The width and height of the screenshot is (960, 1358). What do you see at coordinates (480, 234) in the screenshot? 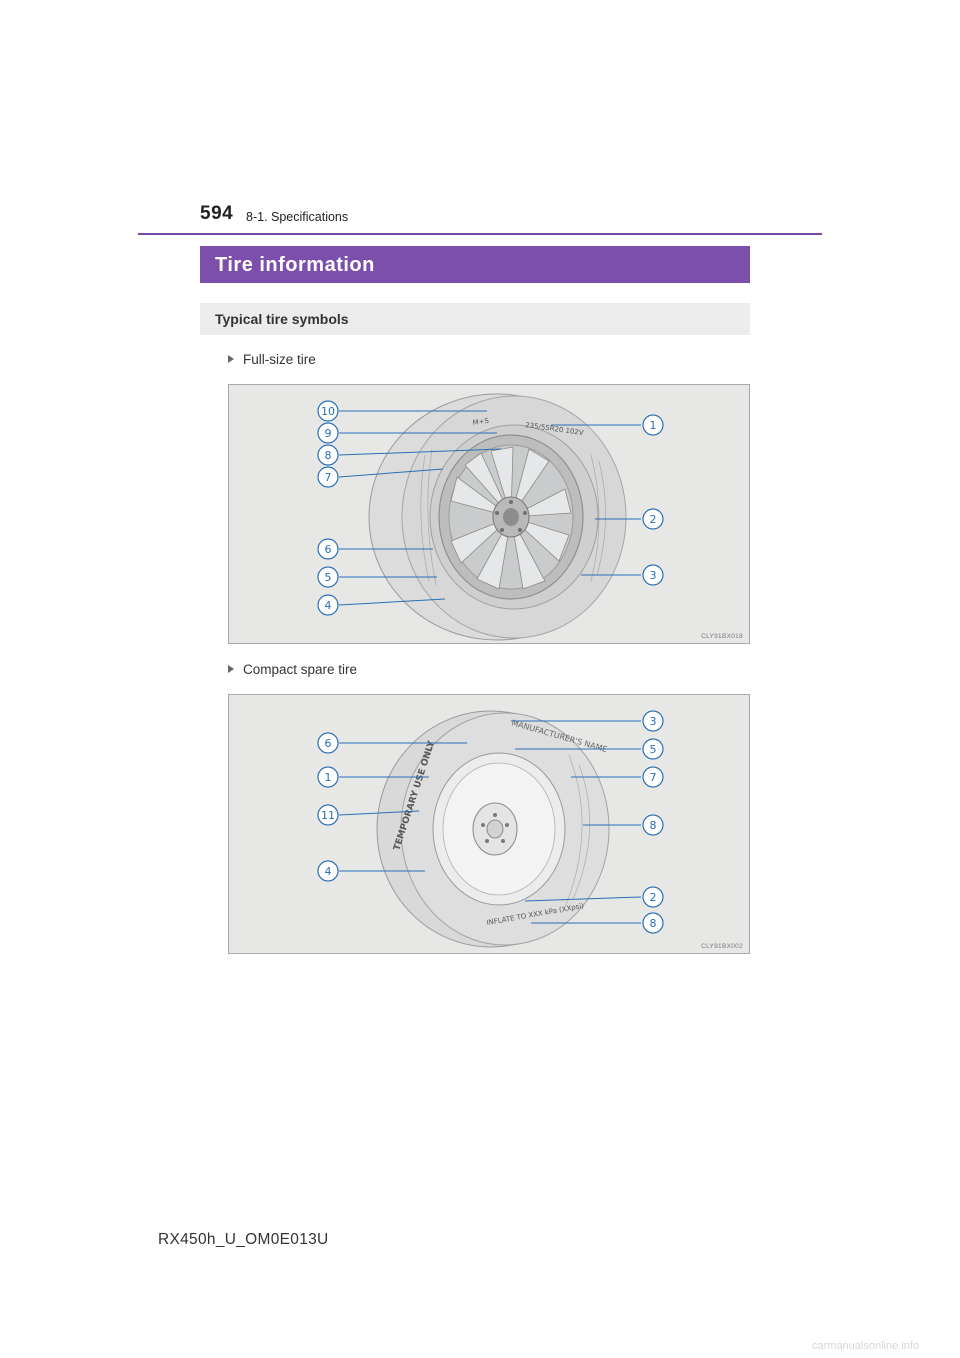
I see `header-rule` at bounding box center [480, 234].